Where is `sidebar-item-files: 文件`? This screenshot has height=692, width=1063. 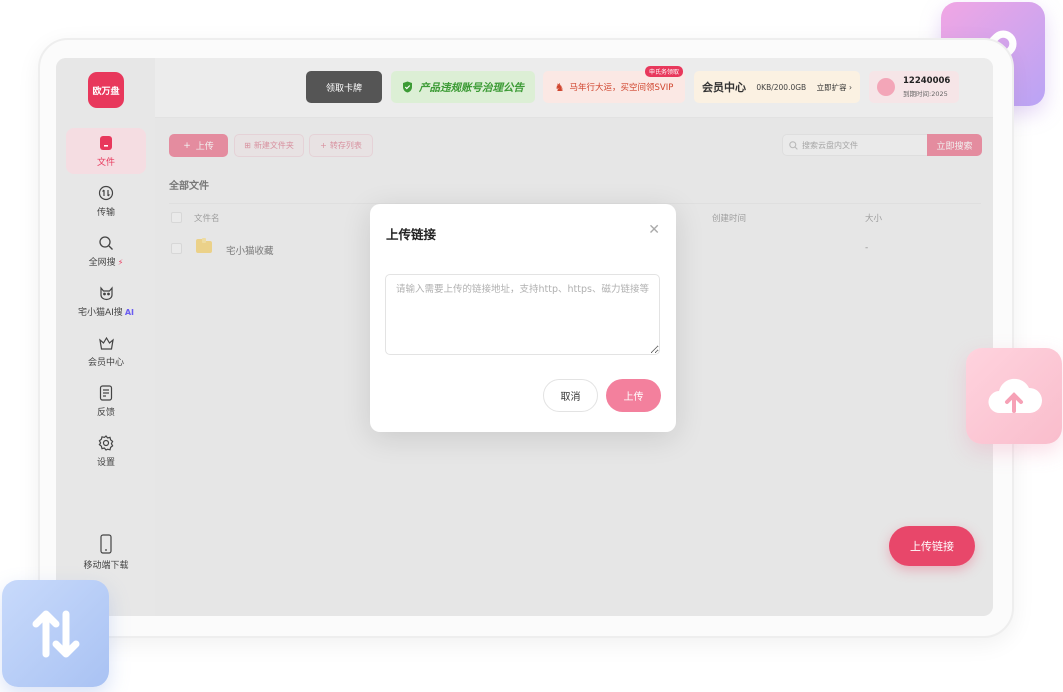
sidebar-item-files: 文件 is located at coordinates (106, 151).